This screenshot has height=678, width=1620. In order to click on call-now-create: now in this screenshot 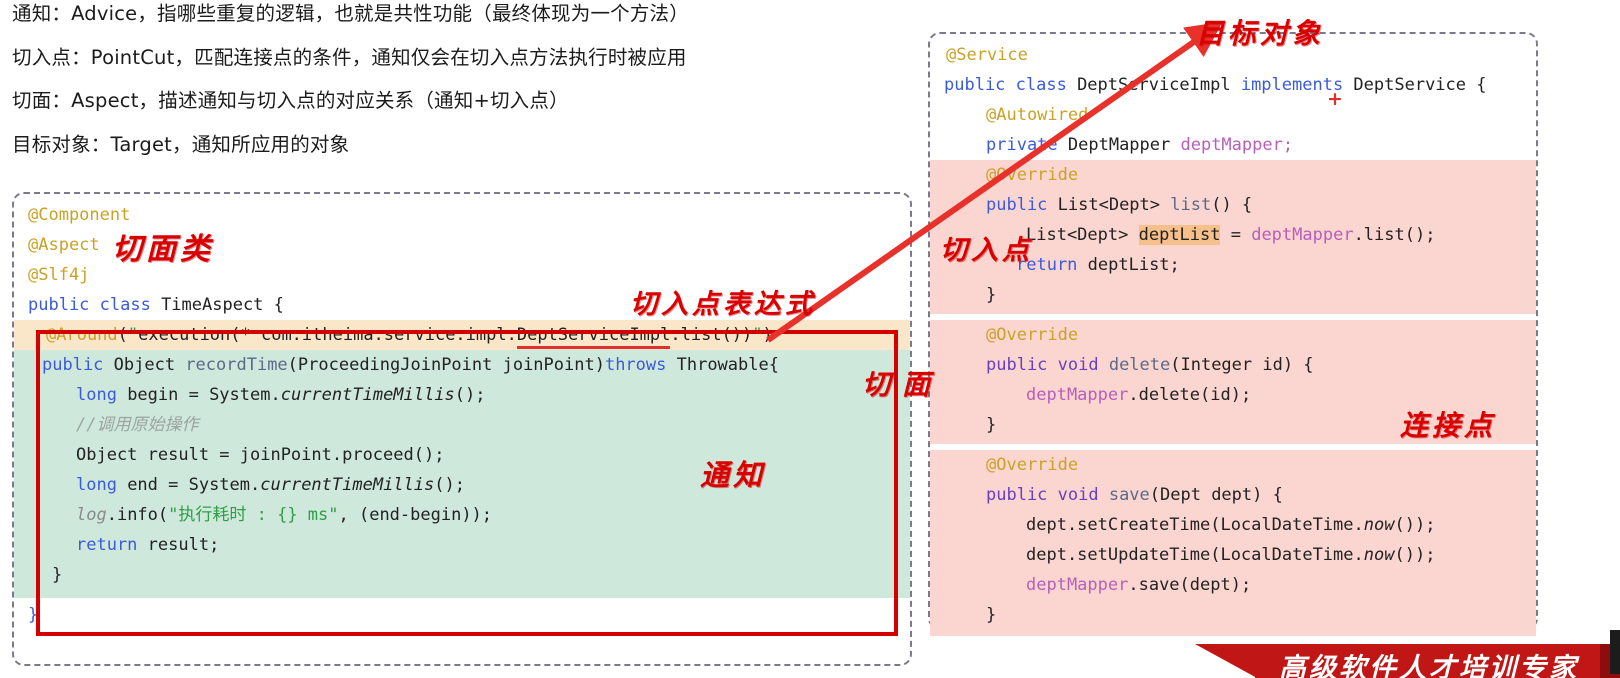, I will do `click(1379, 525)`.